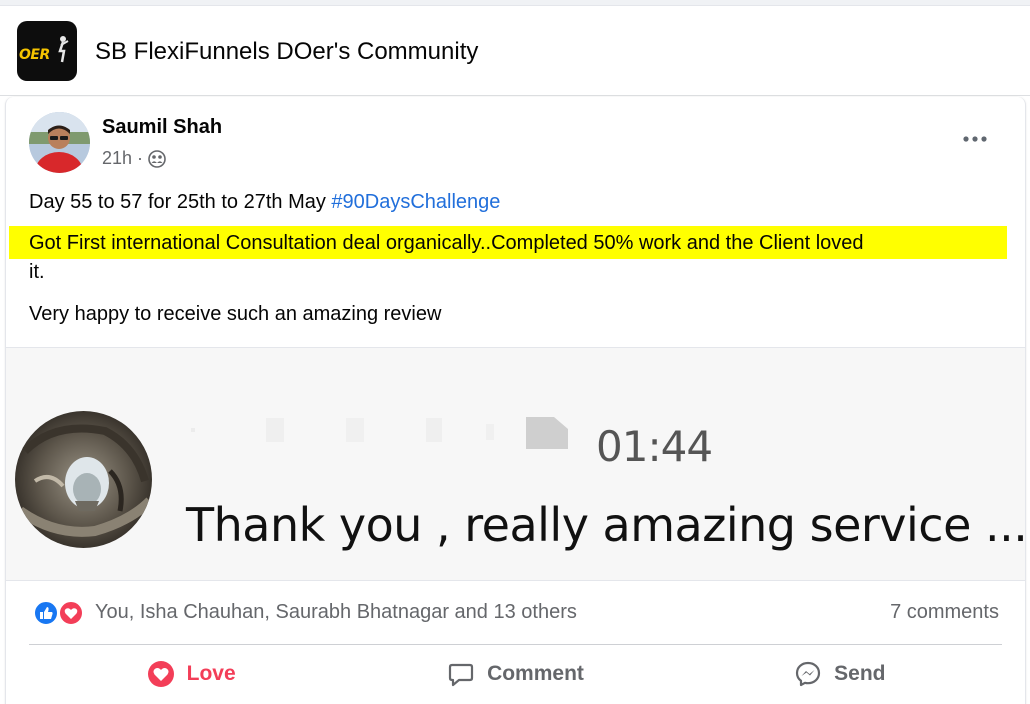 The image size is (1030, 704). I want to click on more-horizontal-icon, so click(975, 139).